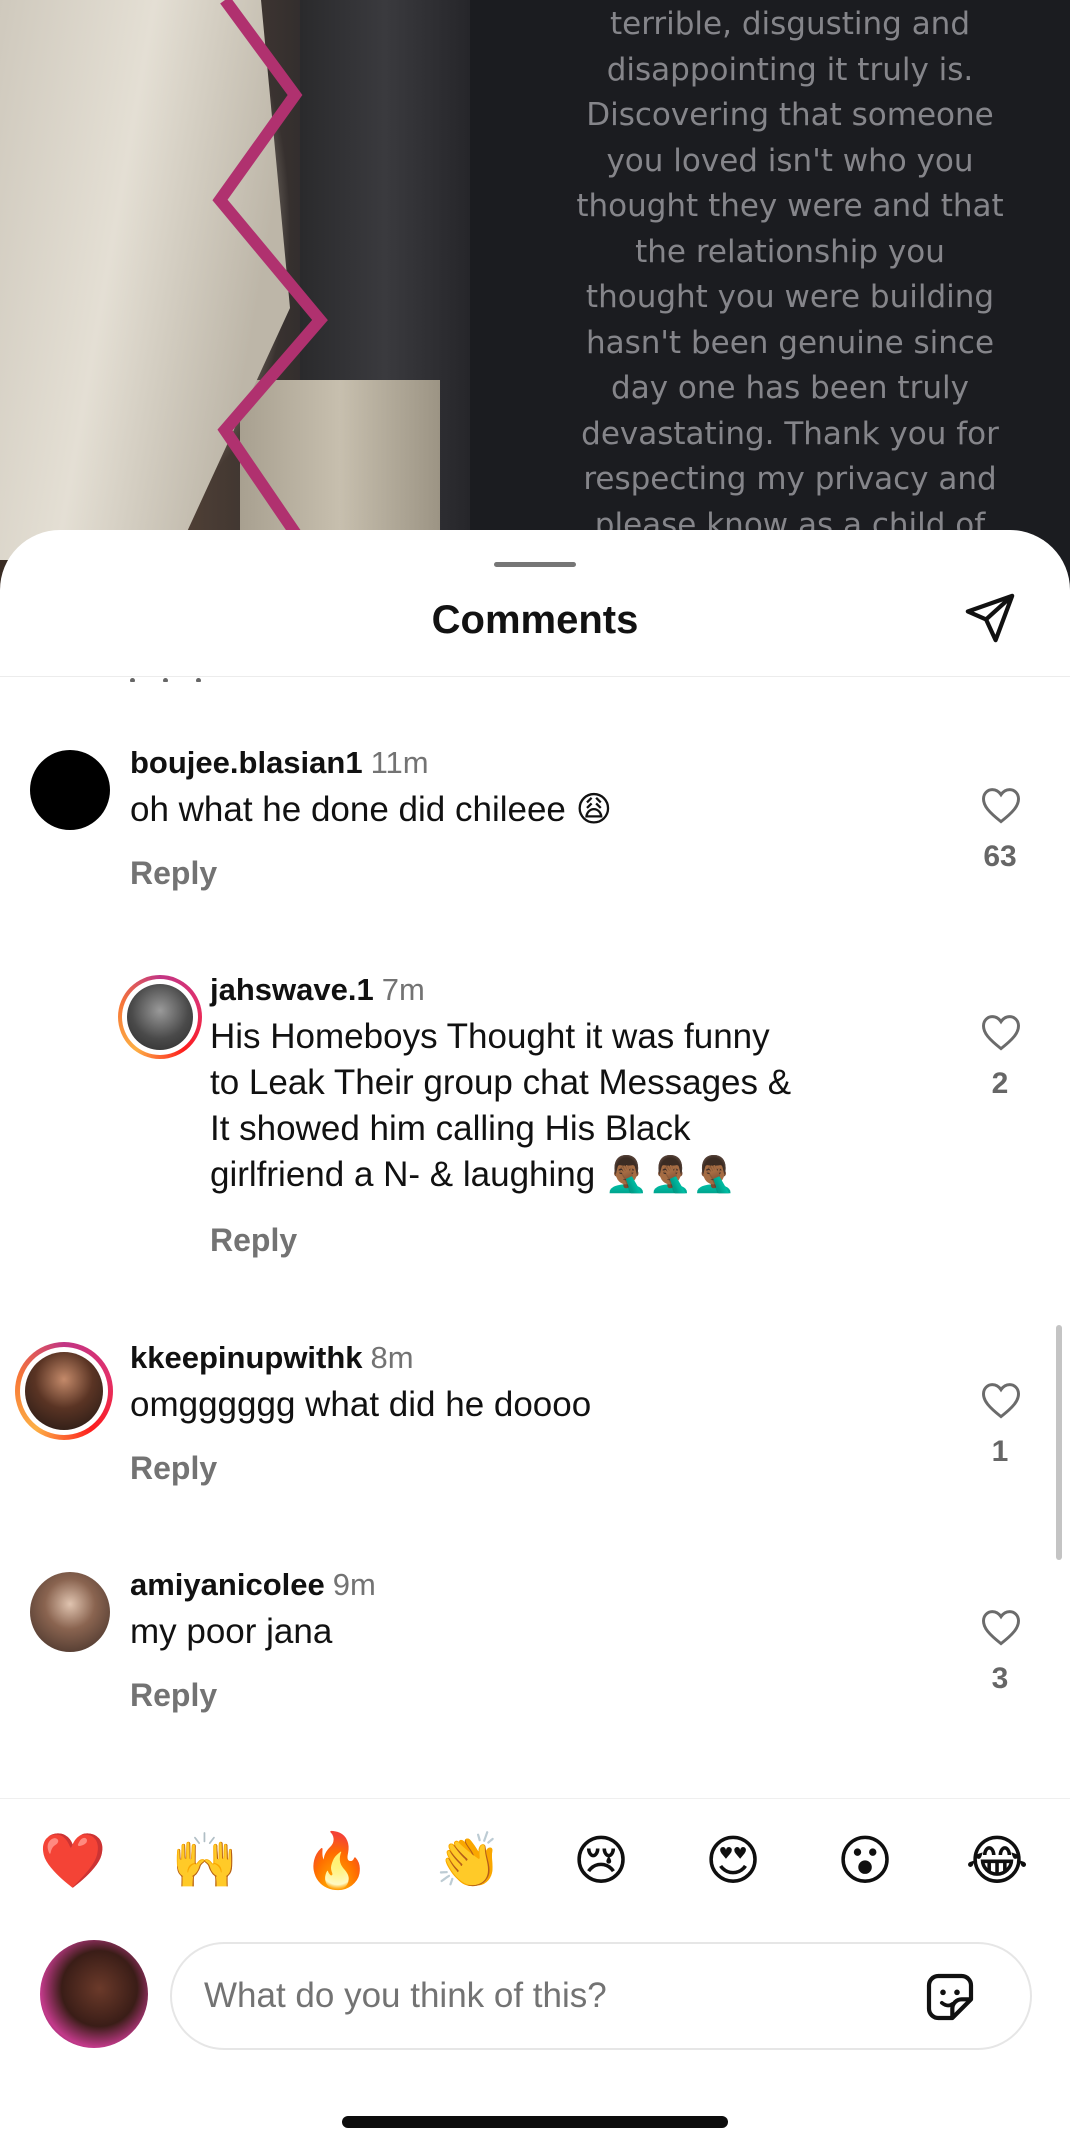 The height and width of the screenshot is (2135, 1070). What do you see at coordinates (790, 479) in the screenshot?
I see `caption-line: respecting my privacy and` at bounding box center [790, 479].